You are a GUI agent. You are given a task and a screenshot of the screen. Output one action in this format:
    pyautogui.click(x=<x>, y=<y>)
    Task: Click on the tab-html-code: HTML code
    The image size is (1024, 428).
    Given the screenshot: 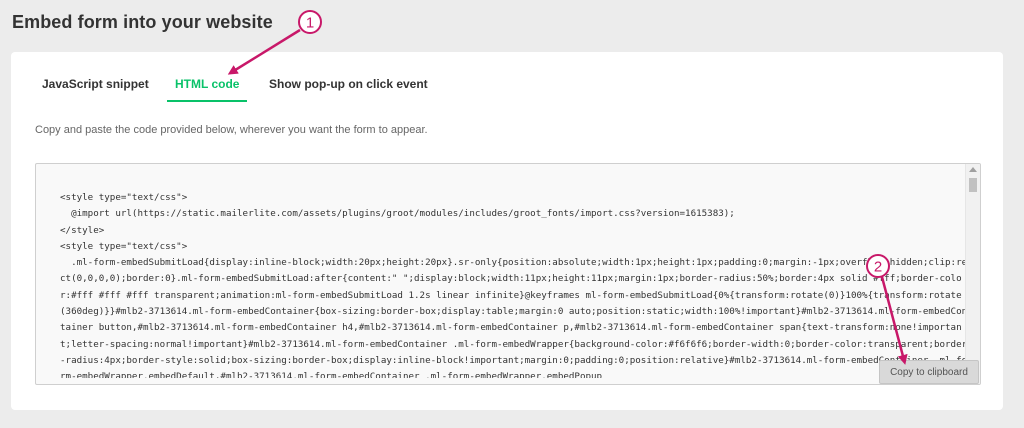 What is the action you would take?
    pyautogui.click(x=207, y=84)
    